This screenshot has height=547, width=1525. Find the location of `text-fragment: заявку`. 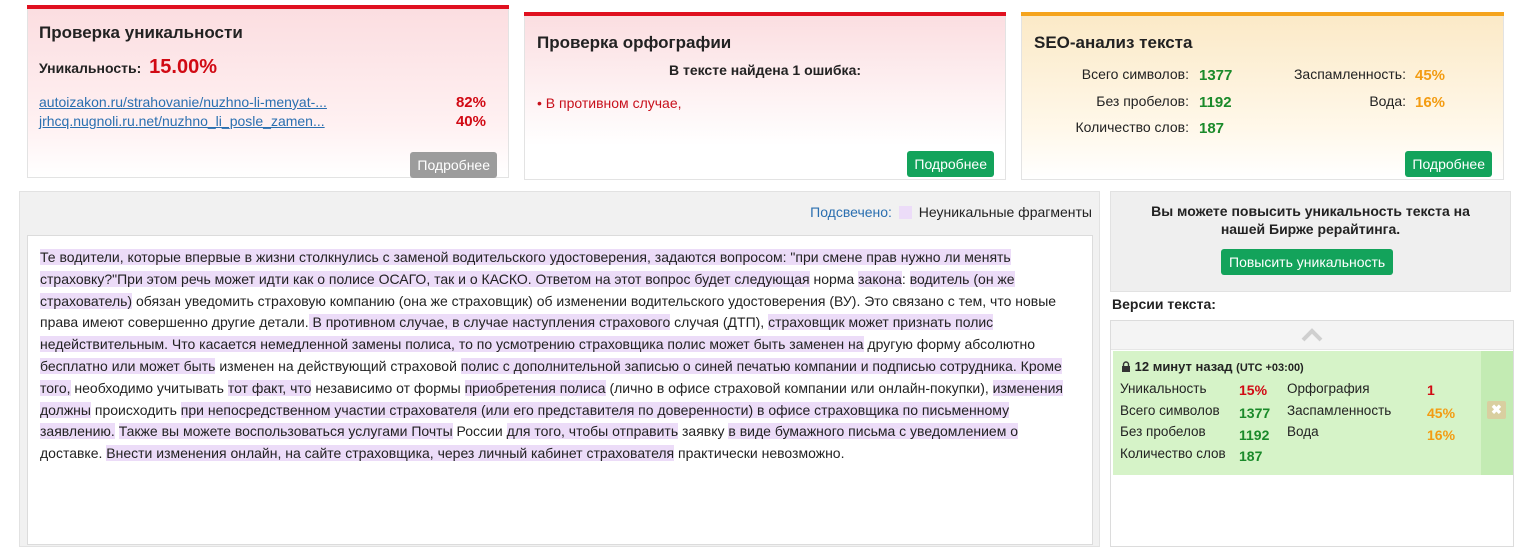

text-fragment: заявку is located at coordinates (703, 431).